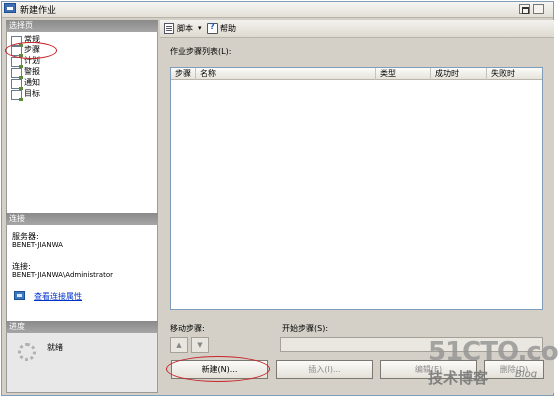 Image resolution: width=559 pixels, height=400 pixels. Describe the element at coordinates (38, 11) in the screenshot. I see `window-title: 新建作业` at that location.